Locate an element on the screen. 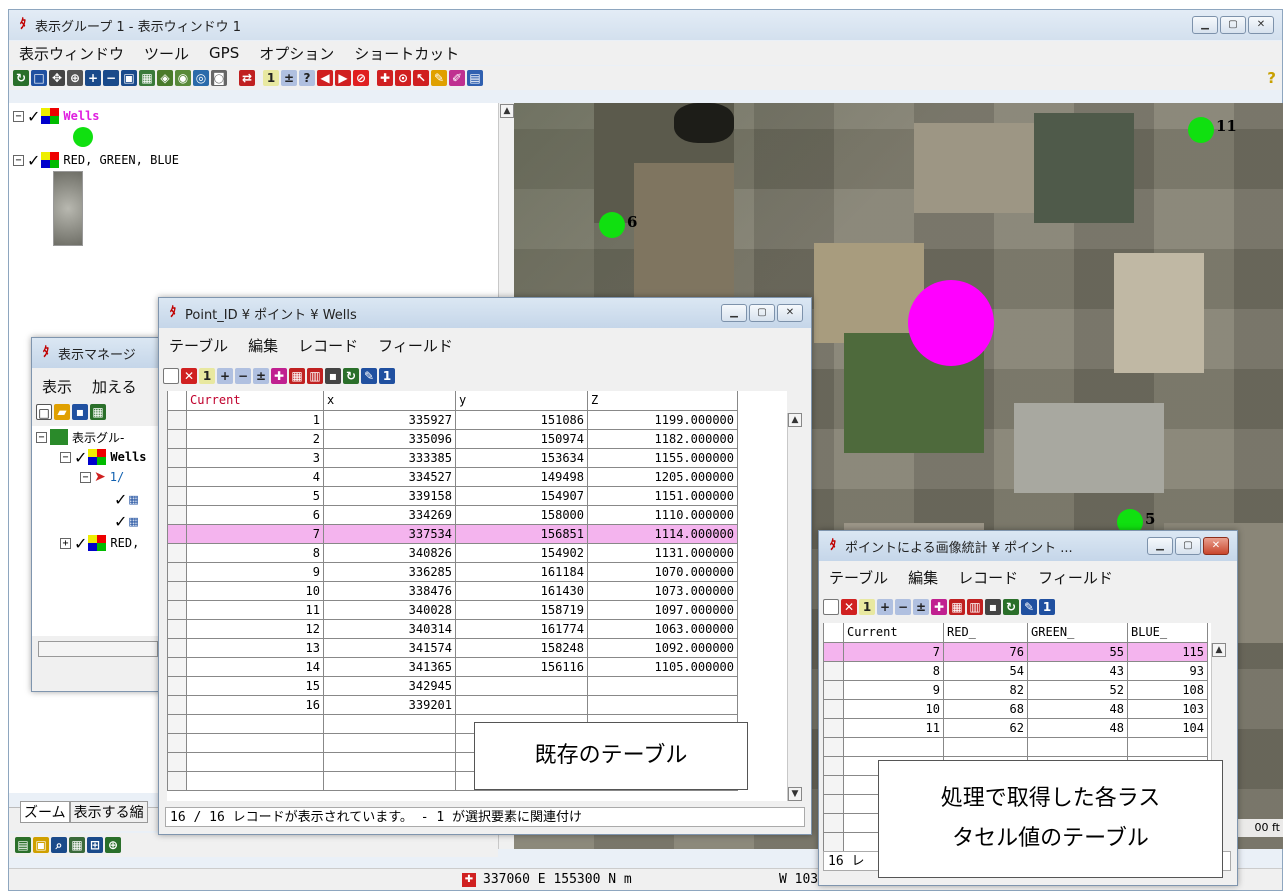 The width and height of the screenshot is (1283, 891). table-row: 14 341365 156116 1105.000000 is located at coordinates (452, 666).